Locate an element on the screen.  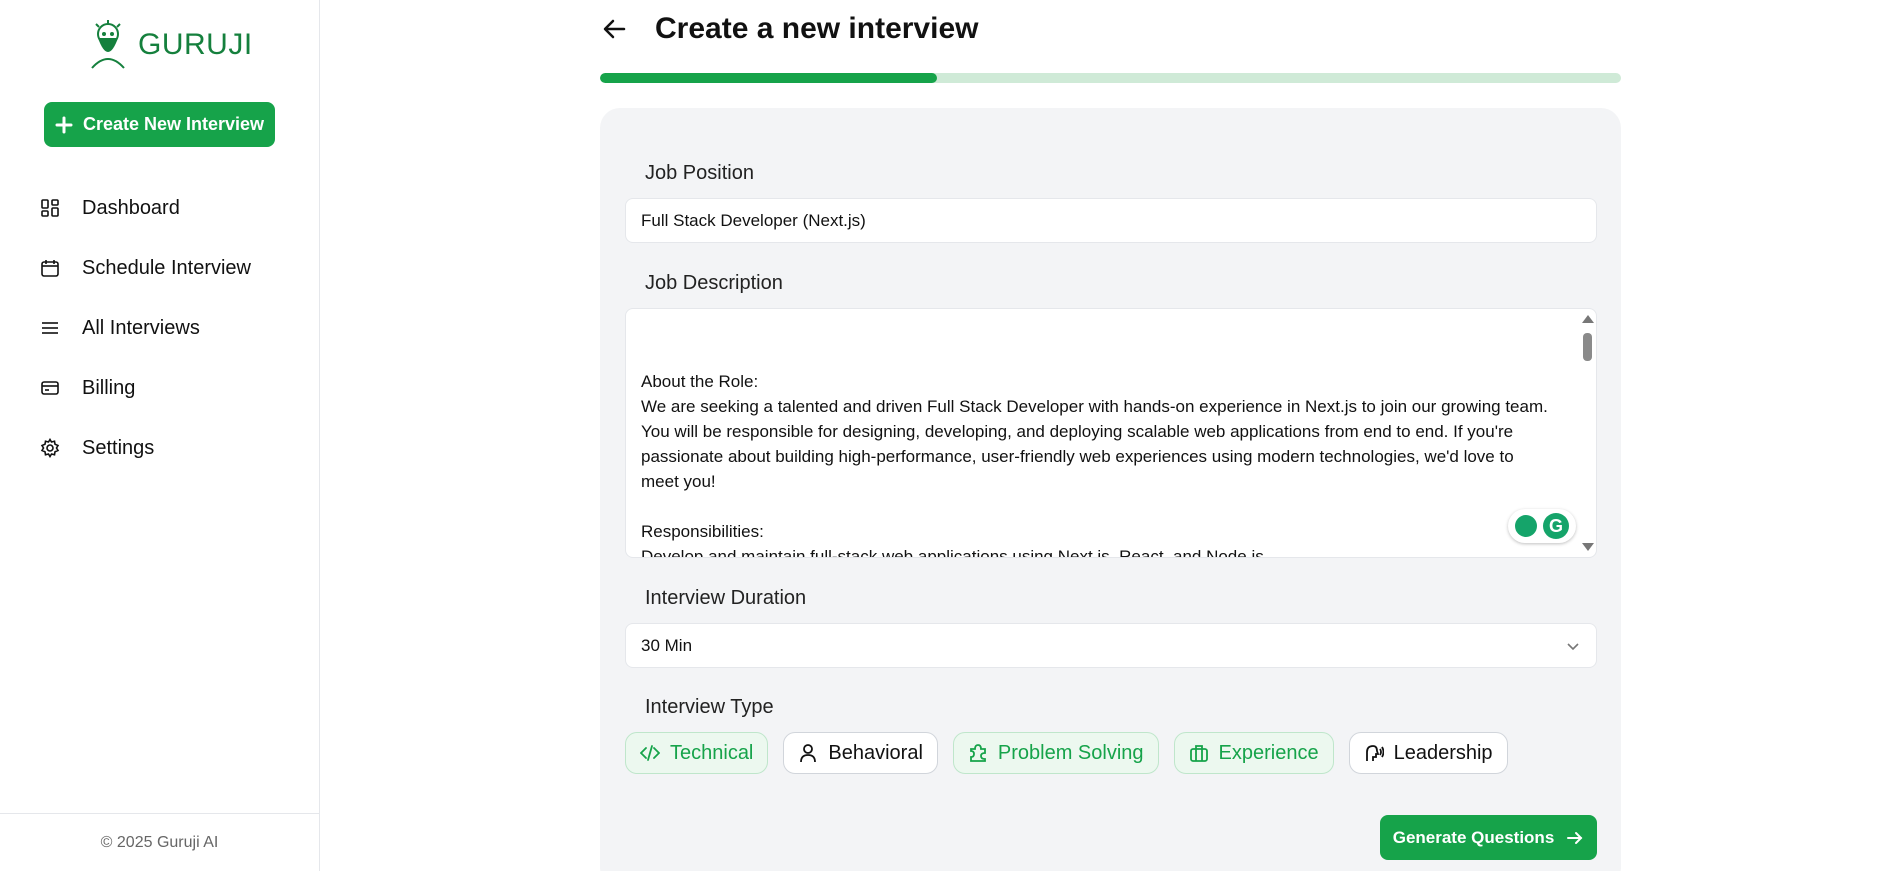
sidebar-item-label: Dashboard is located at coordinates (131, 207).